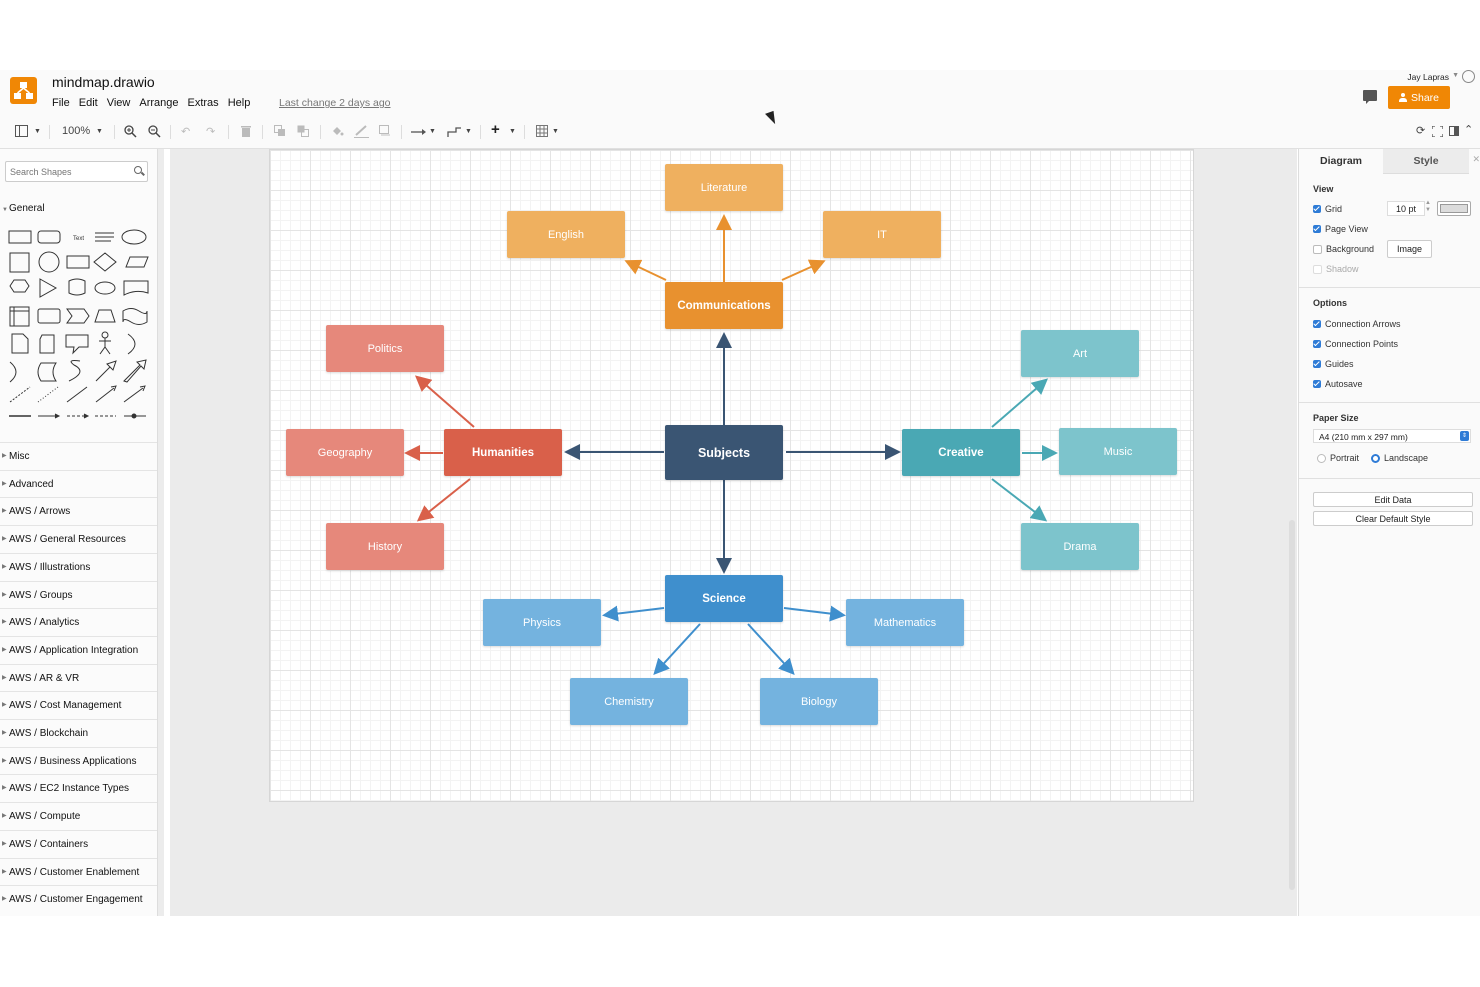  I want to click on paper-size-label: Paper Size, so click(1336, 418).